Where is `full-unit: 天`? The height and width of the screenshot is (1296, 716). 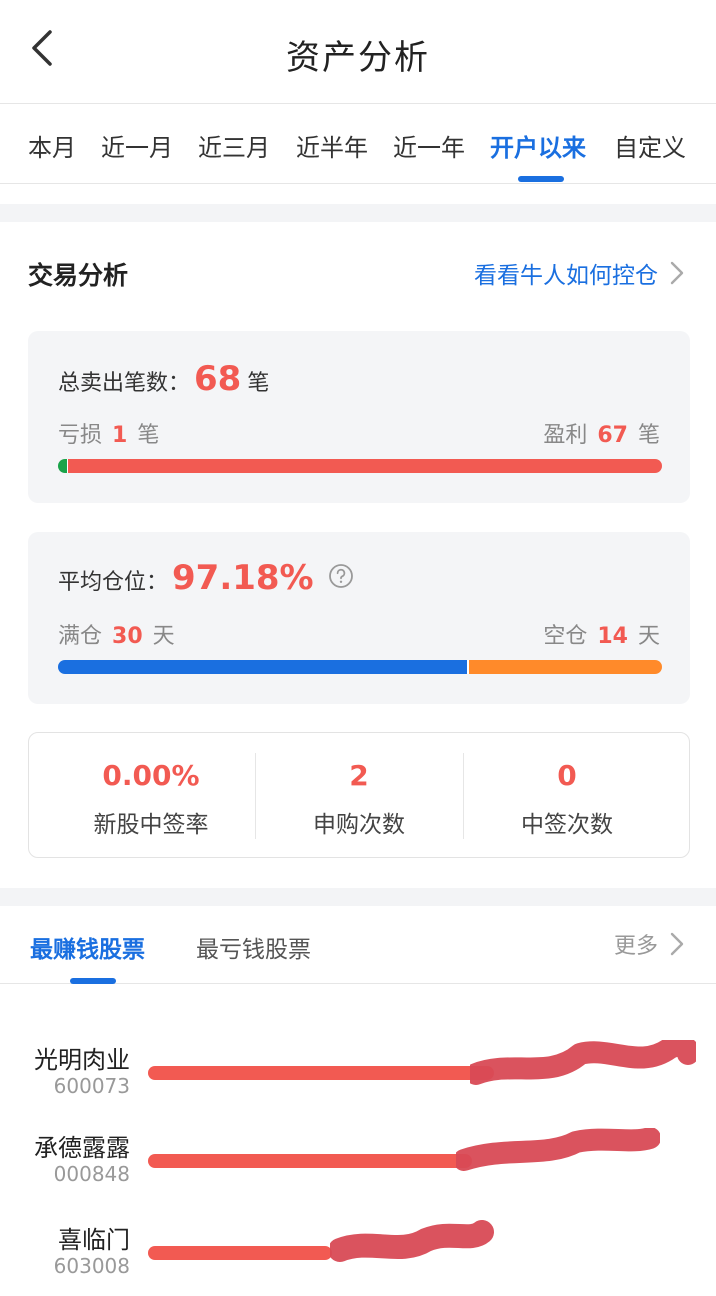 full-unit: 天 is located at coordinates (163, 636).